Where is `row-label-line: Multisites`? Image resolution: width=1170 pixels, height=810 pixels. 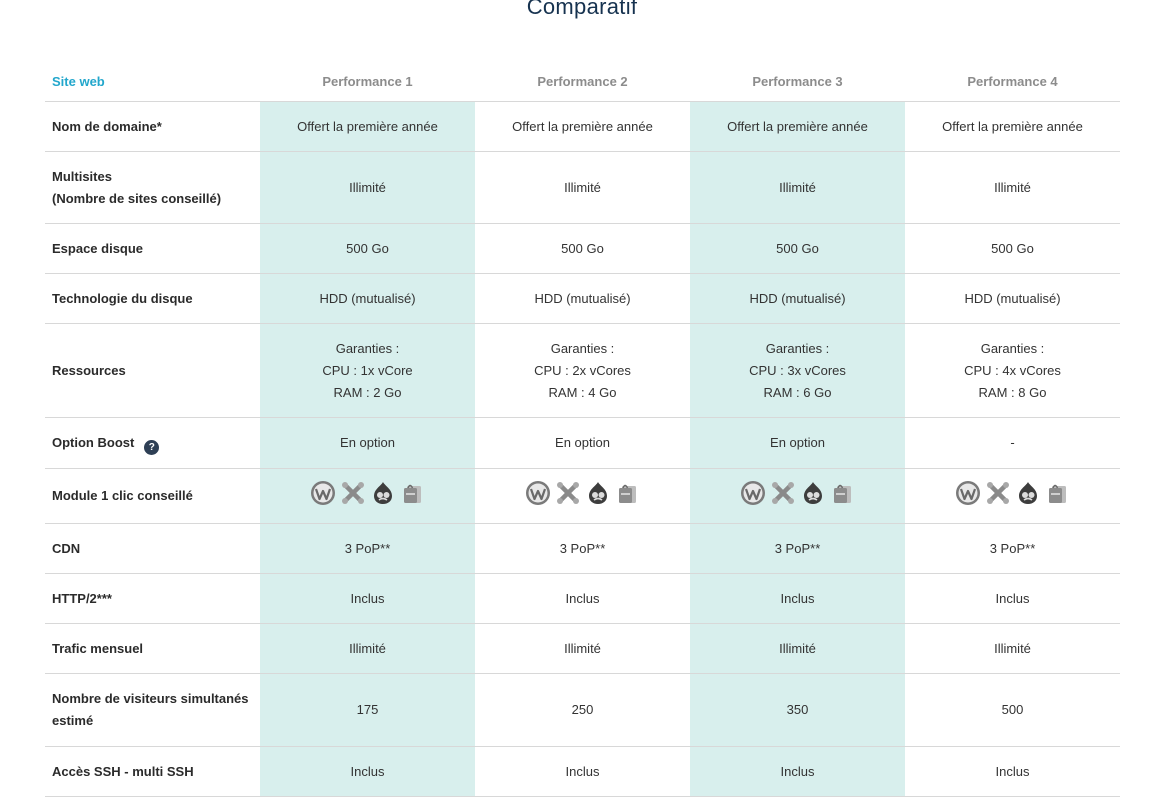
row-label-line: Multisites is located at coordinates (82, 176).